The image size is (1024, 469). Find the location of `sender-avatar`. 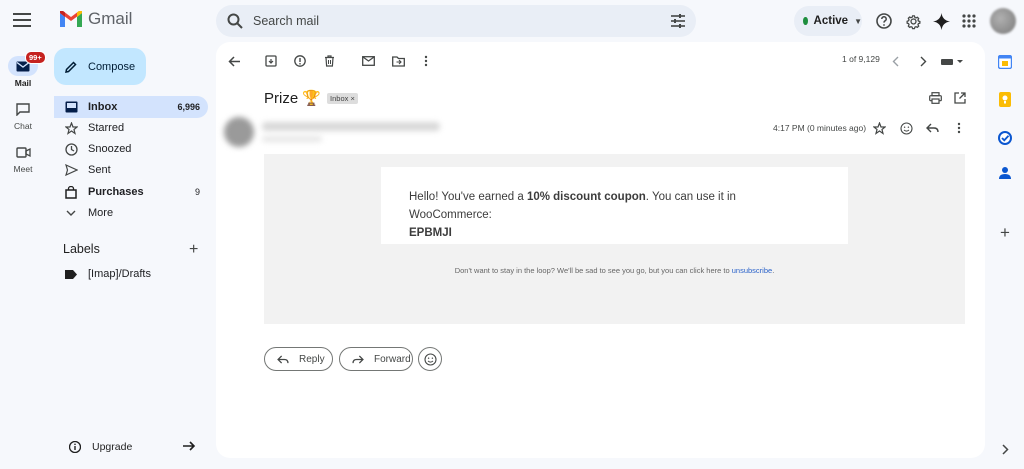

sender-avatar is located at coordinates (239, 132).